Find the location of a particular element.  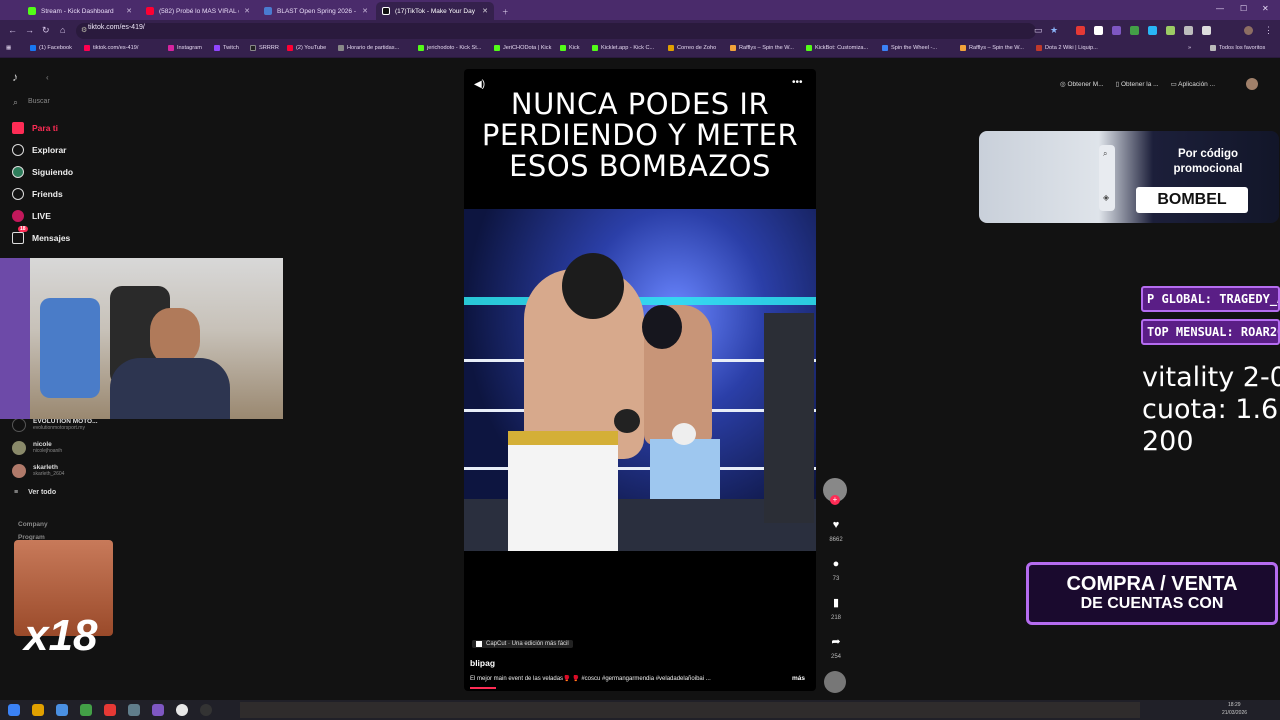

bookmark: (2) YouTube is located at coordinates (306, 48).